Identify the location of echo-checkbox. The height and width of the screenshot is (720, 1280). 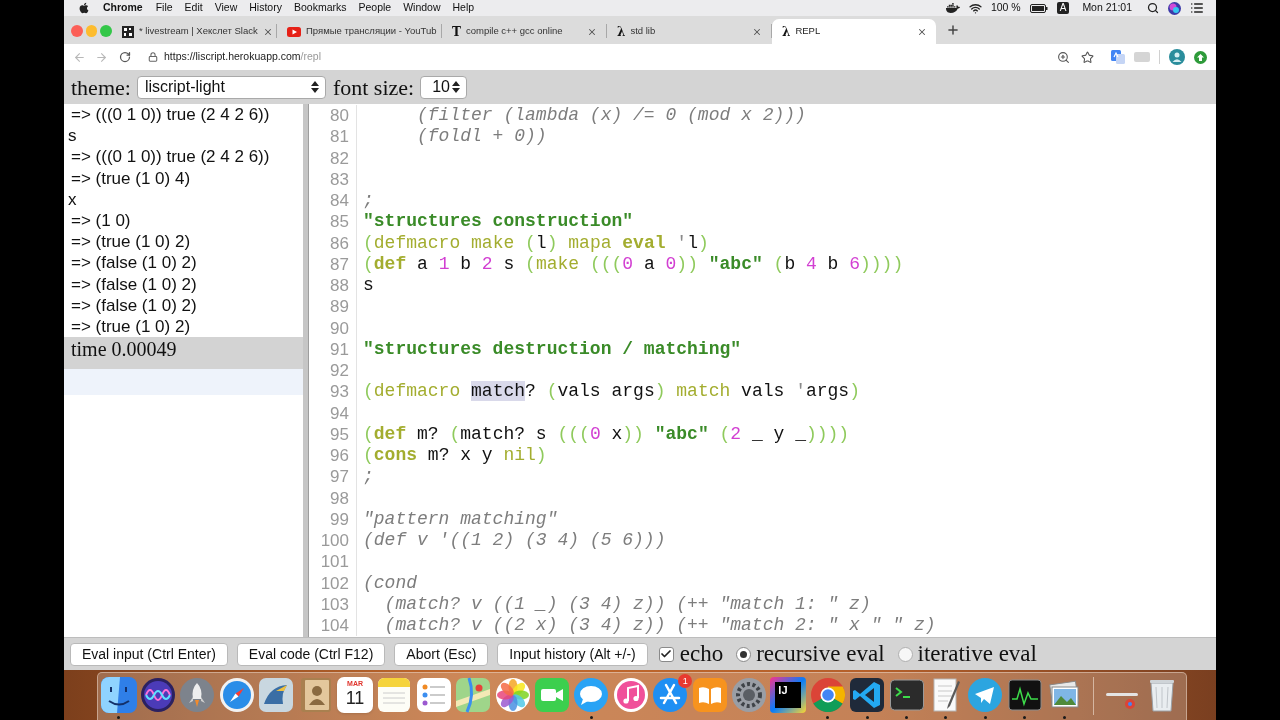
(666, 654).